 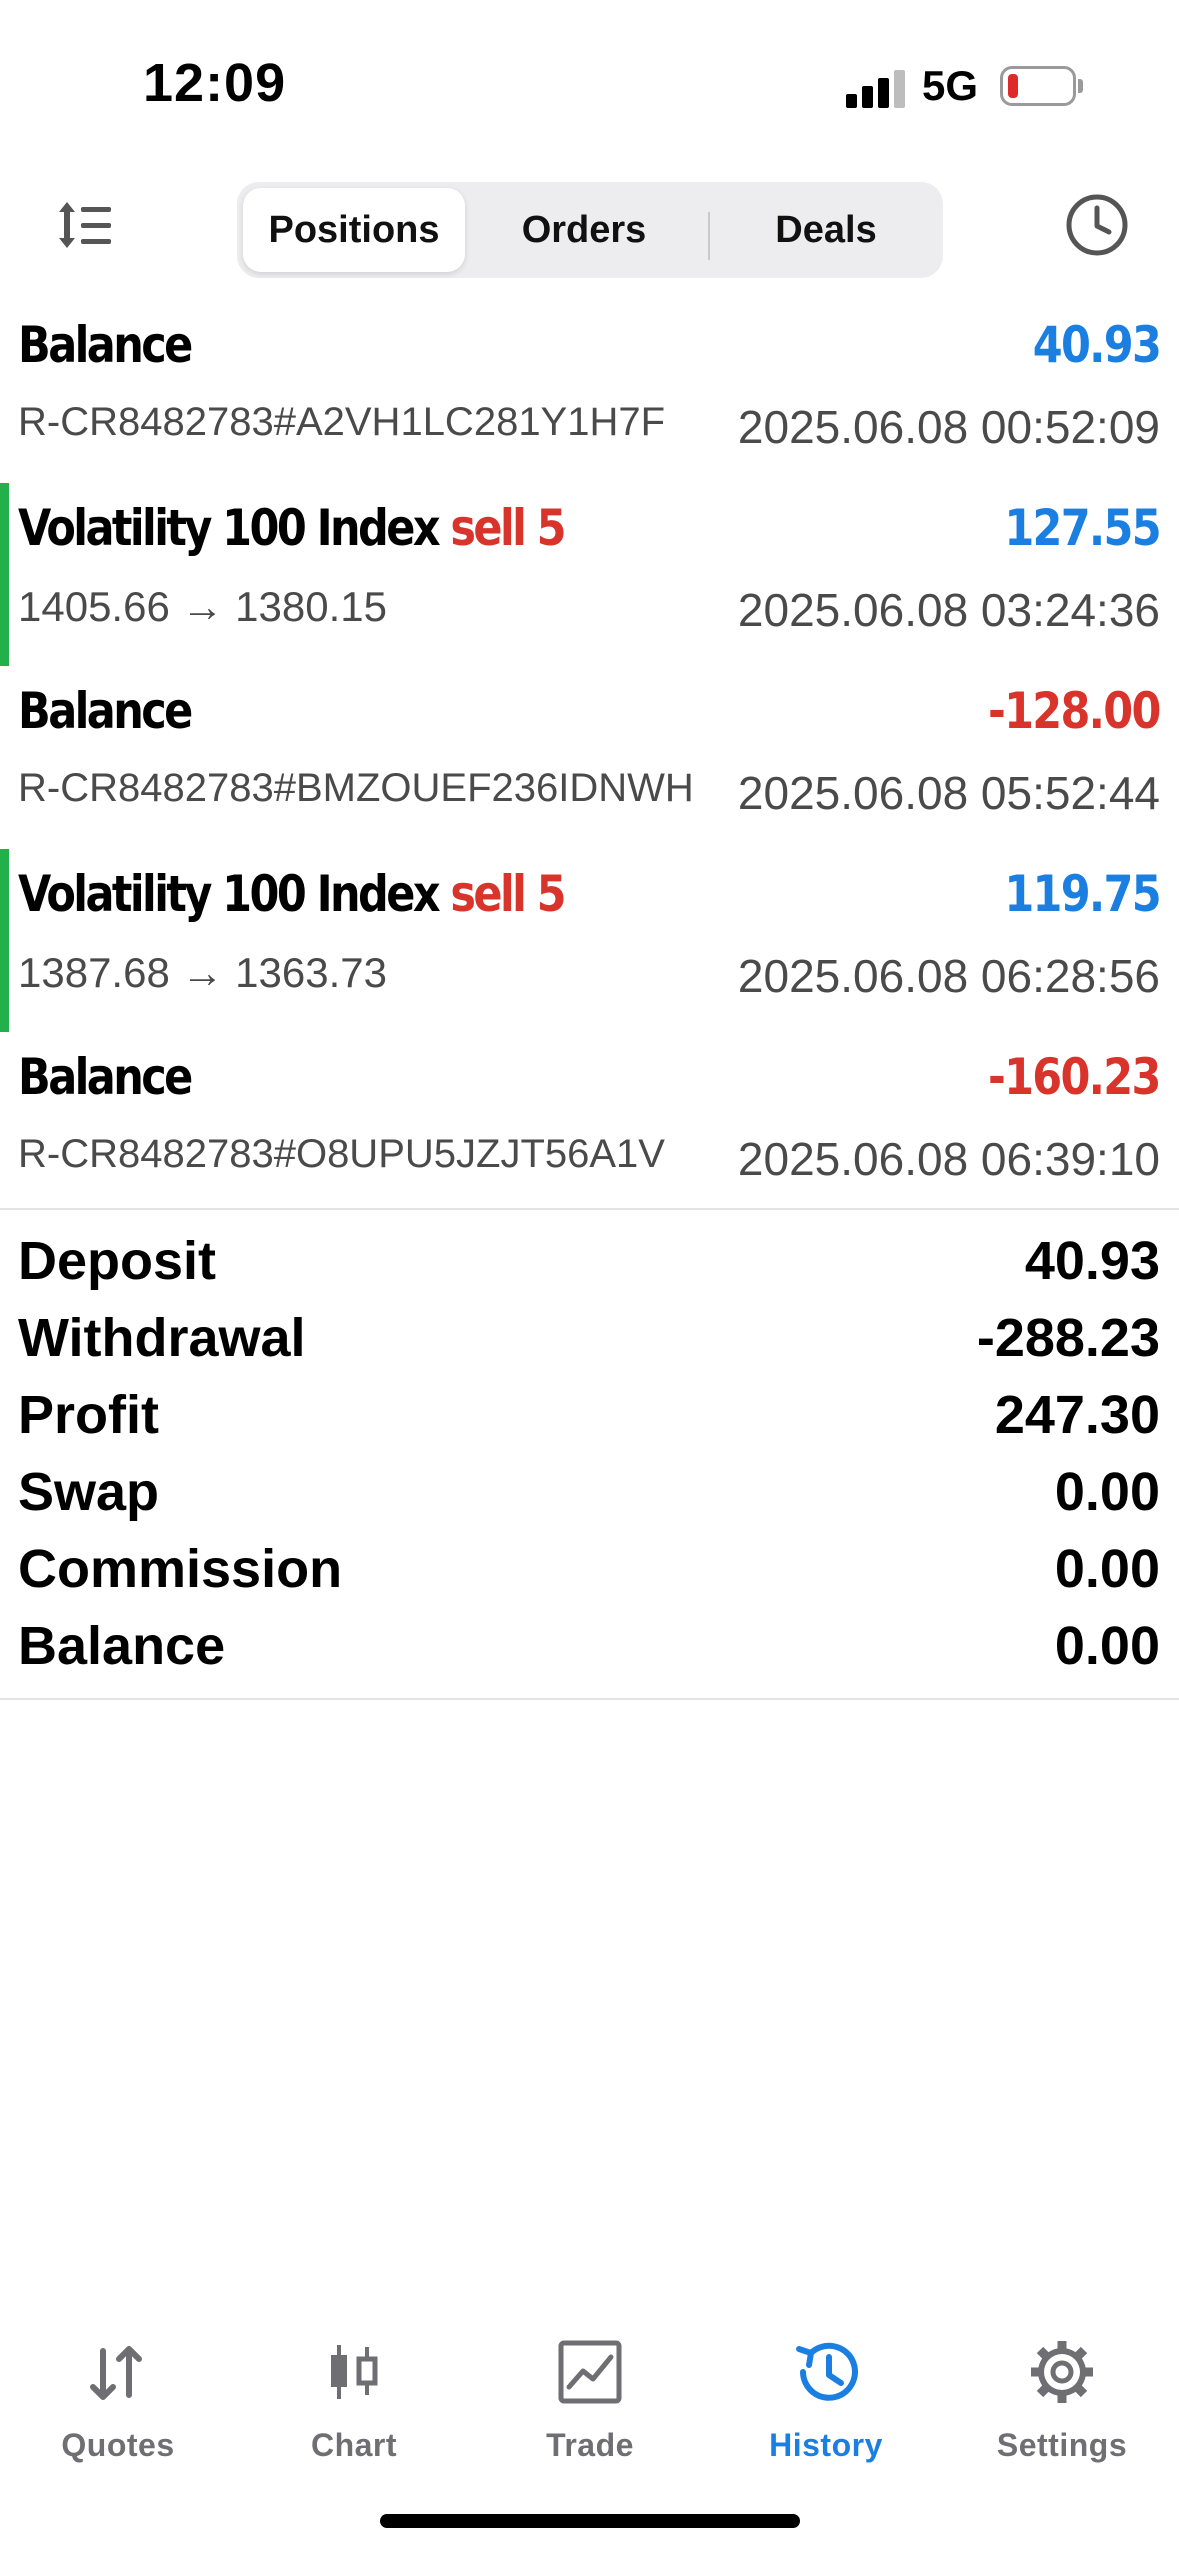 What do you see at coordinates (1082, 894) in the screenshot?
I see `deal-profit: 119.75` at bounding box center [1082, 894].